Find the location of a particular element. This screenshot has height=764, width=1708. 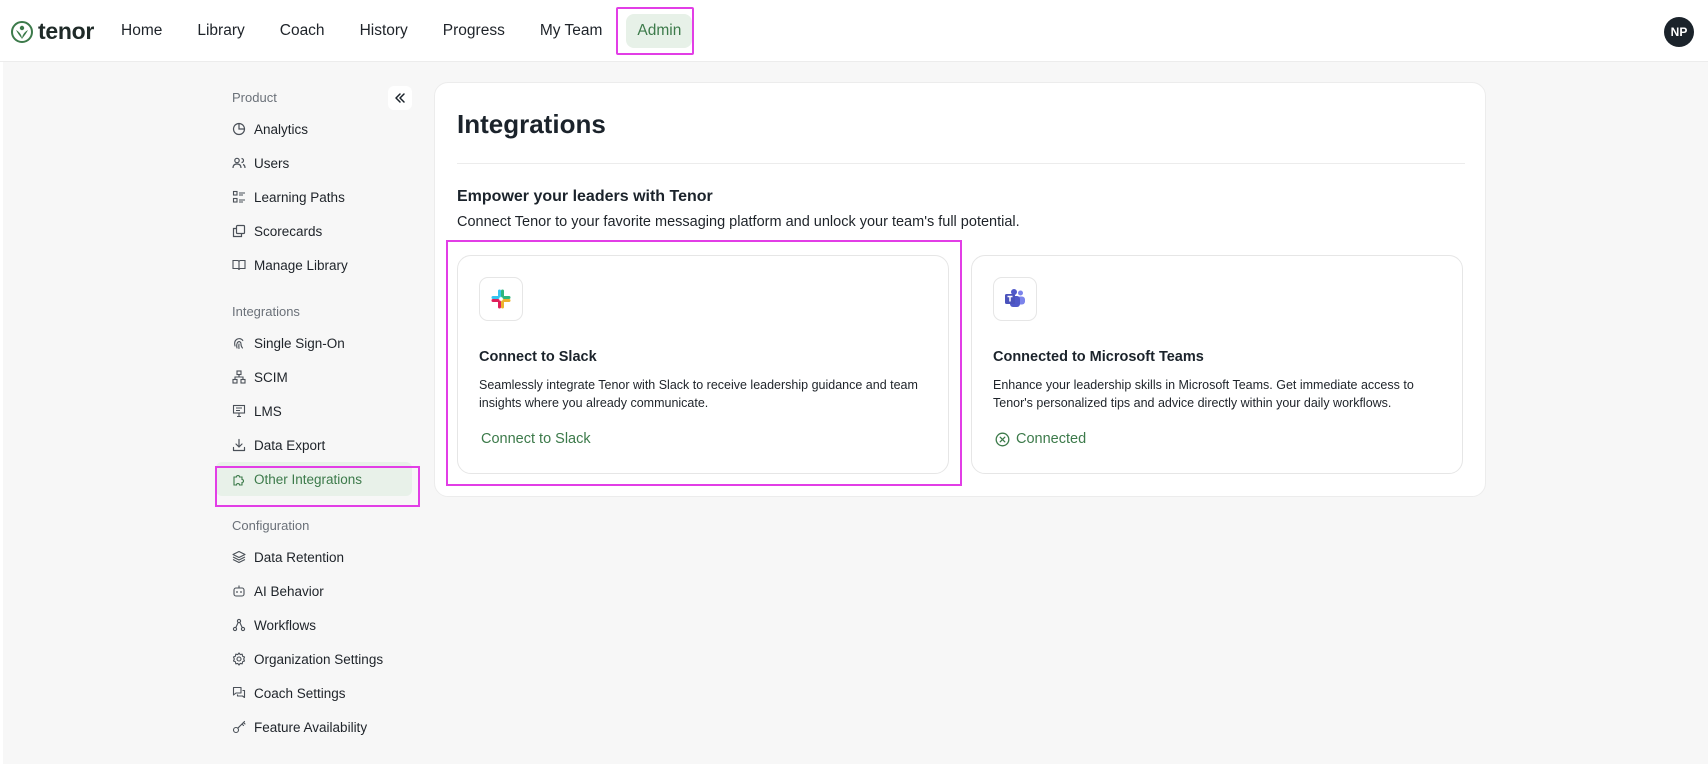

sidebar-item-users: Users is located at coordinates (316, 163).